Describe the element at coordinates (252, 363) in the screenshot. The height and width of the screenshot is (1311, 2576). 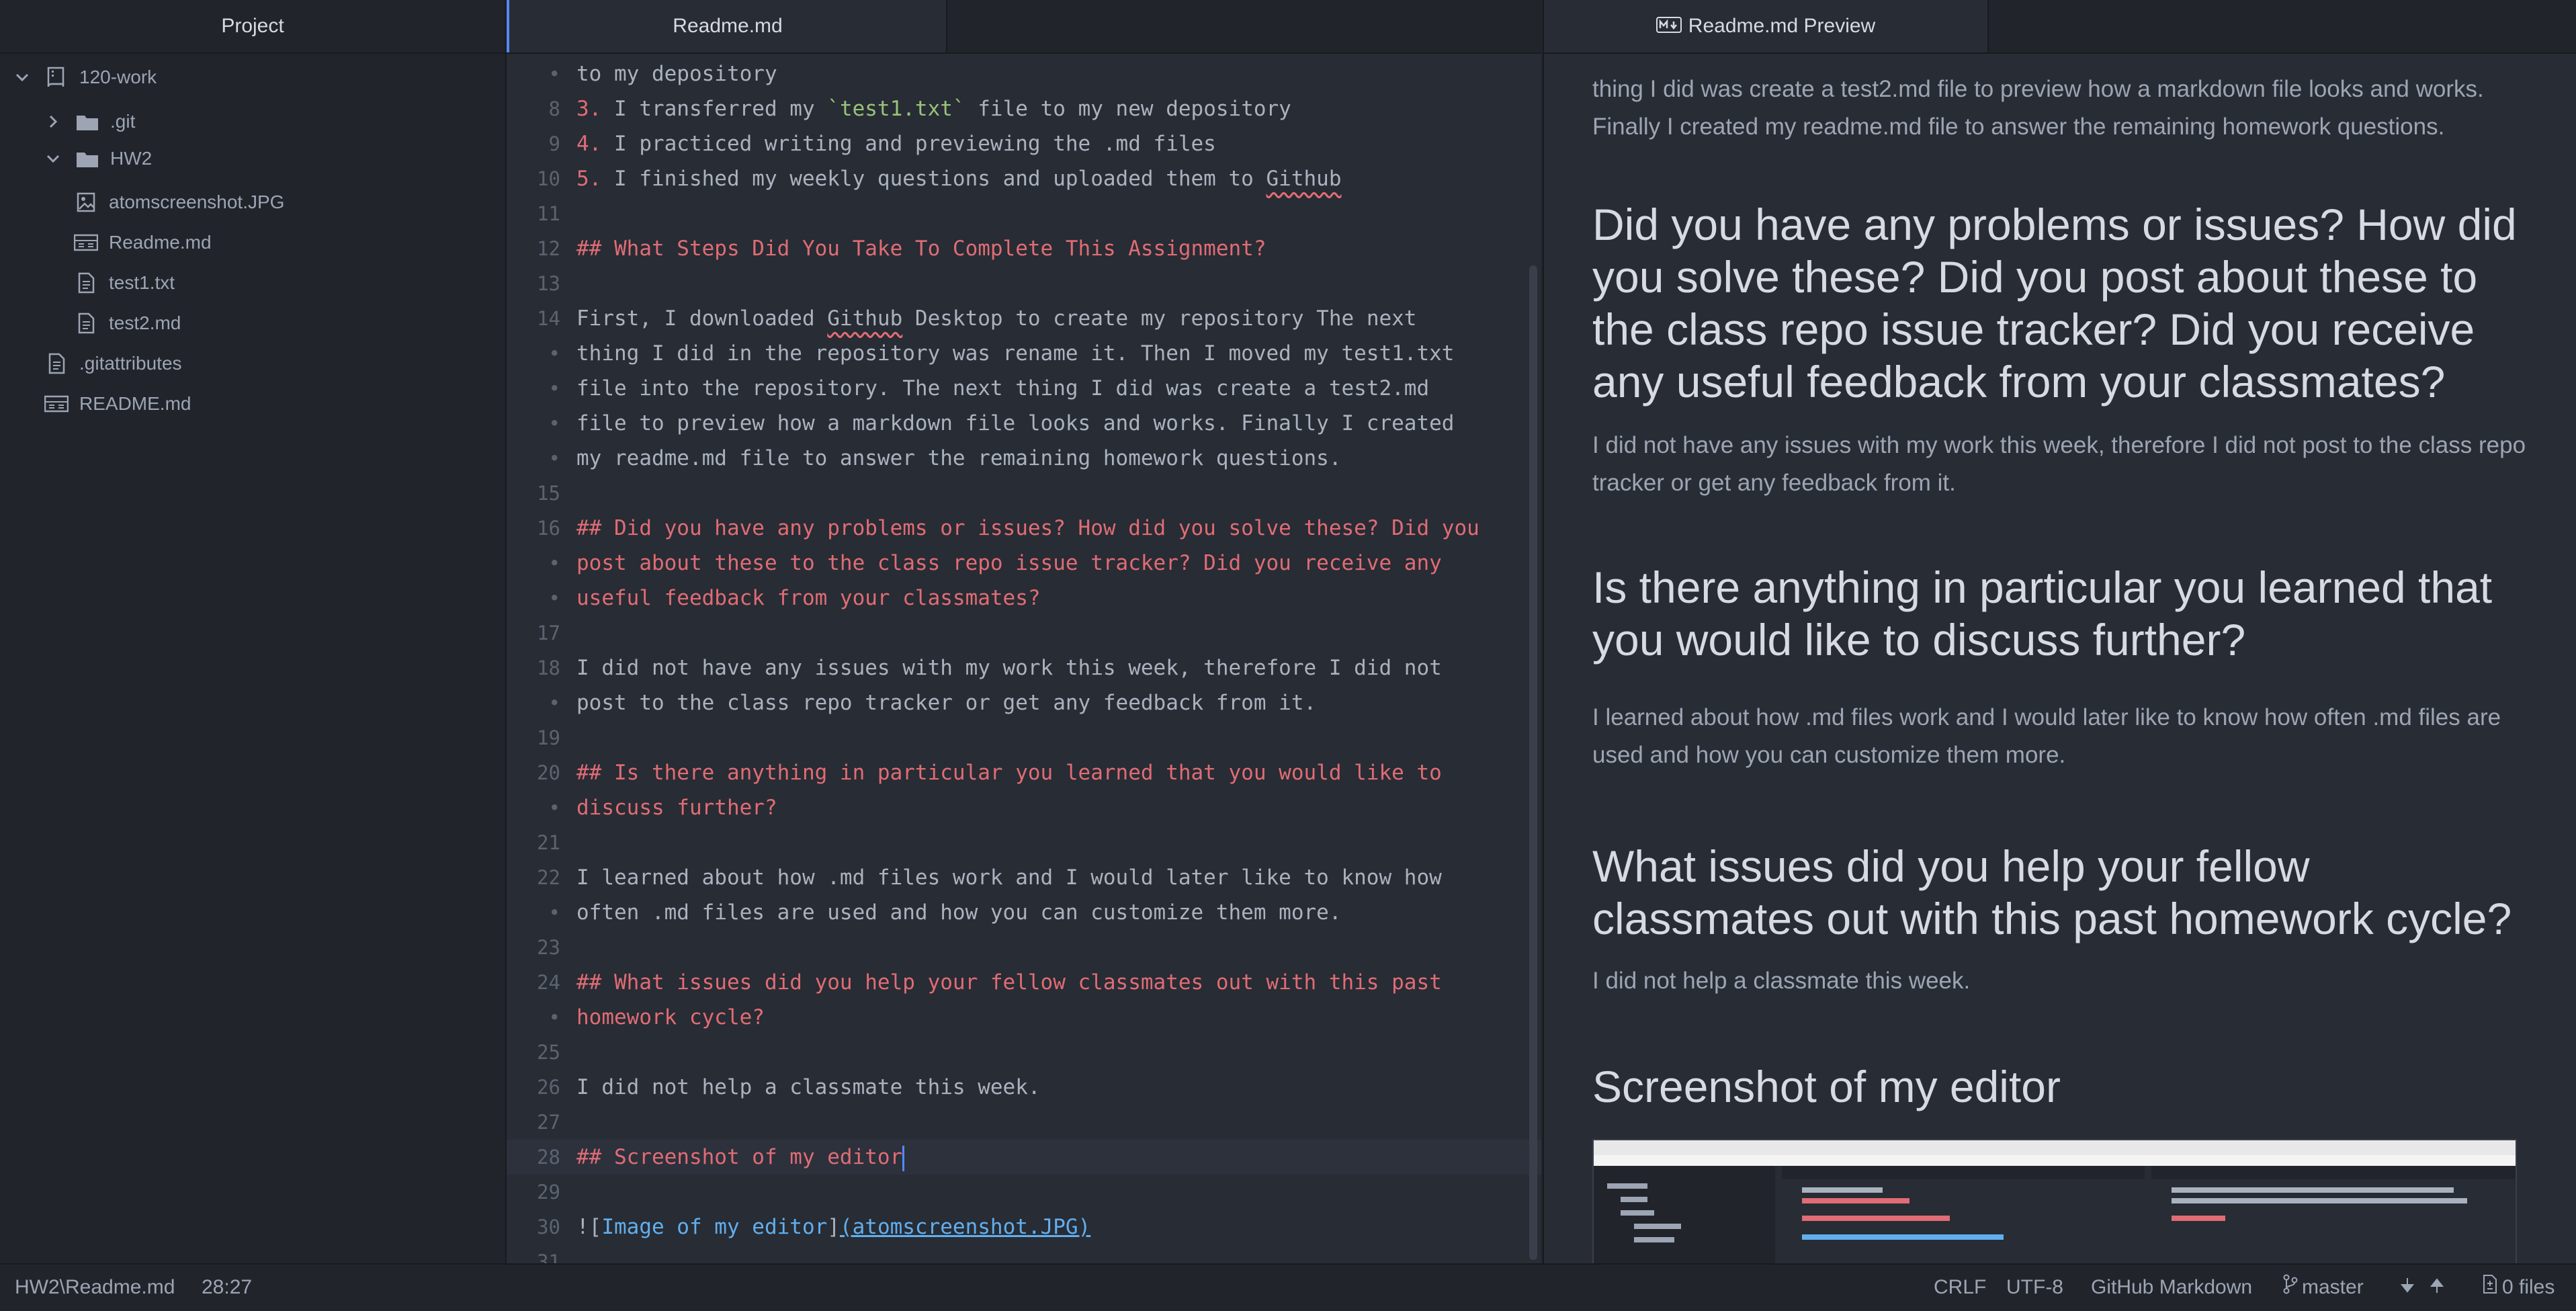
I see `tree-item--gitattributes: .gitattributes` at that location.